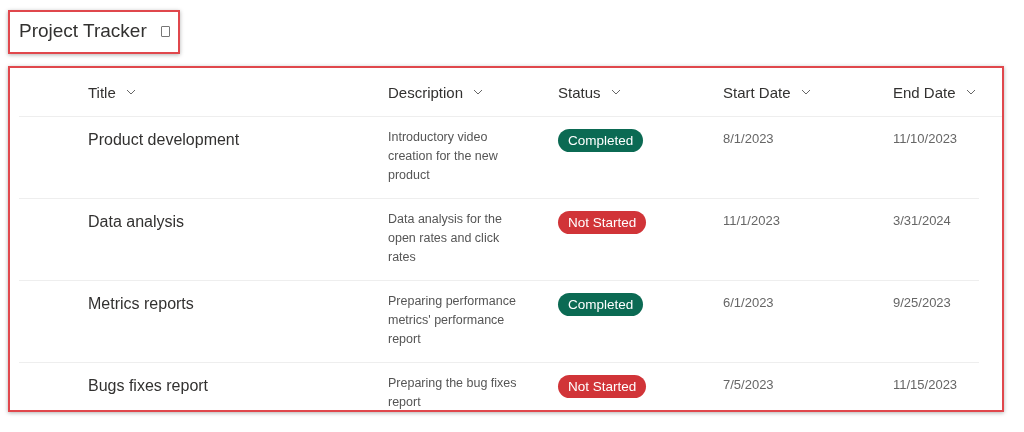 The height and width of the screenshot is (432, 1024). What do you see at coordinates (922, 220) in the screenshot?
I see `table-cell-text: 3/31/2024` at bounding box center [922, 220].